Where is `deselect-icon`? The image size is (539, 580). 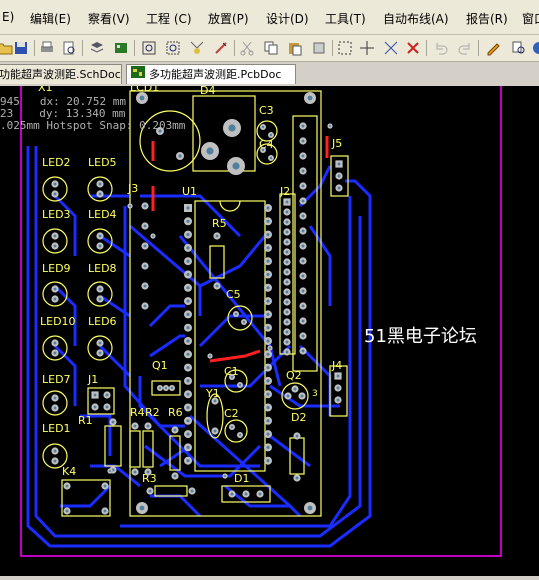
deselect-icon is located at coordinates (413, 48).